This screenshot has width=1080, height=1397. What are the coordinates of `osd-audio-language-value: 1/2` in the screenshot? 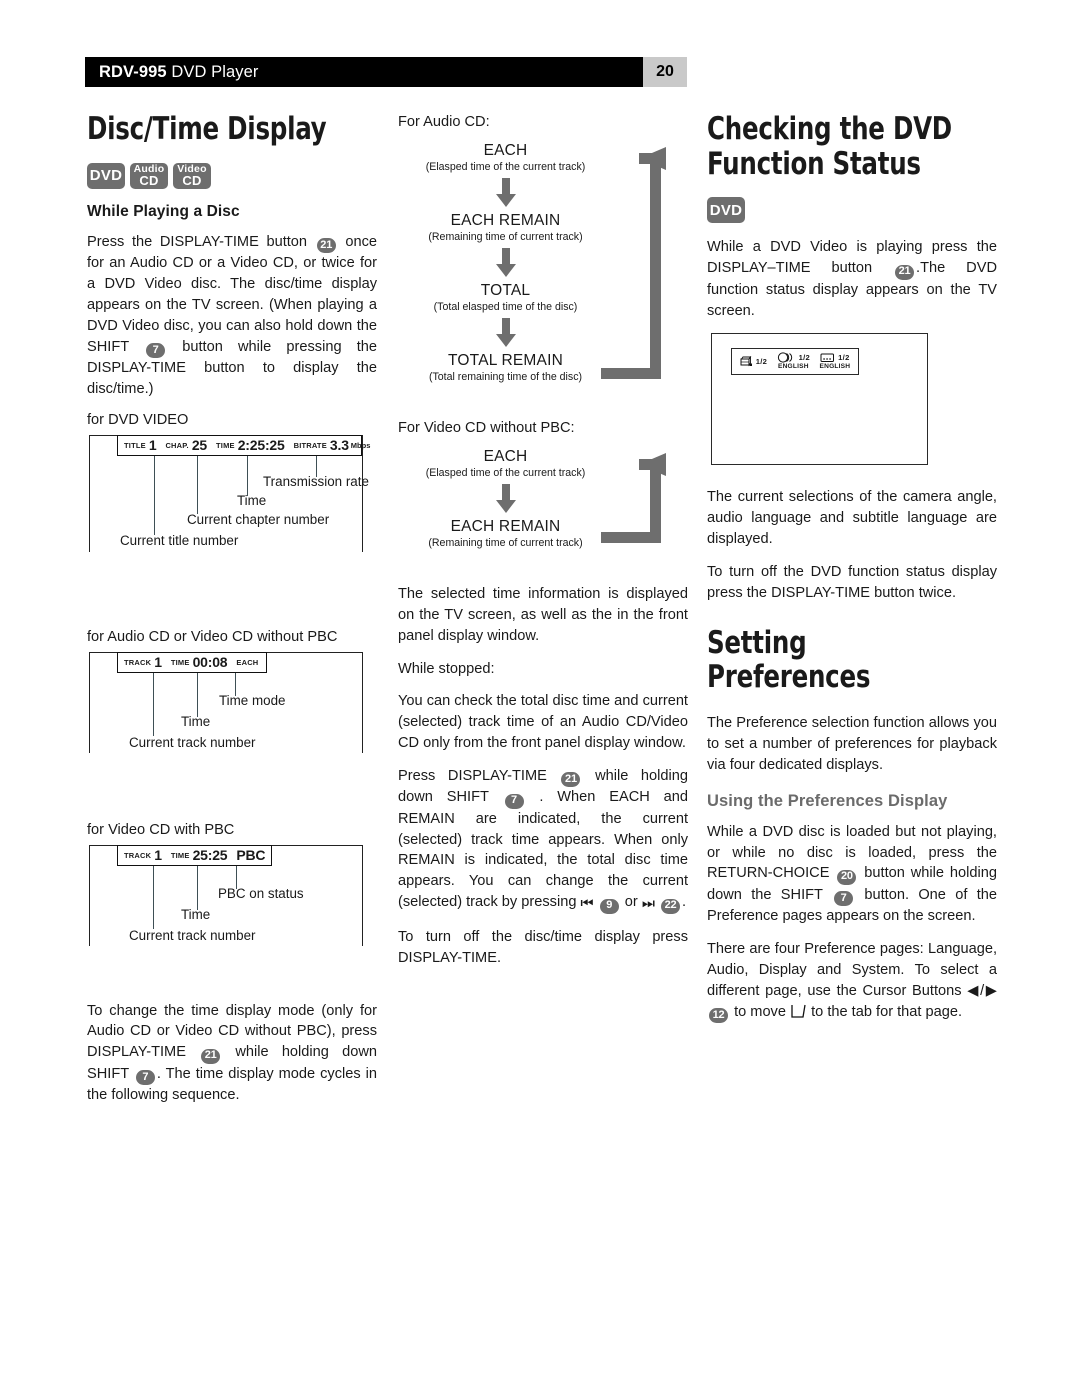 It's located at (804, 357).